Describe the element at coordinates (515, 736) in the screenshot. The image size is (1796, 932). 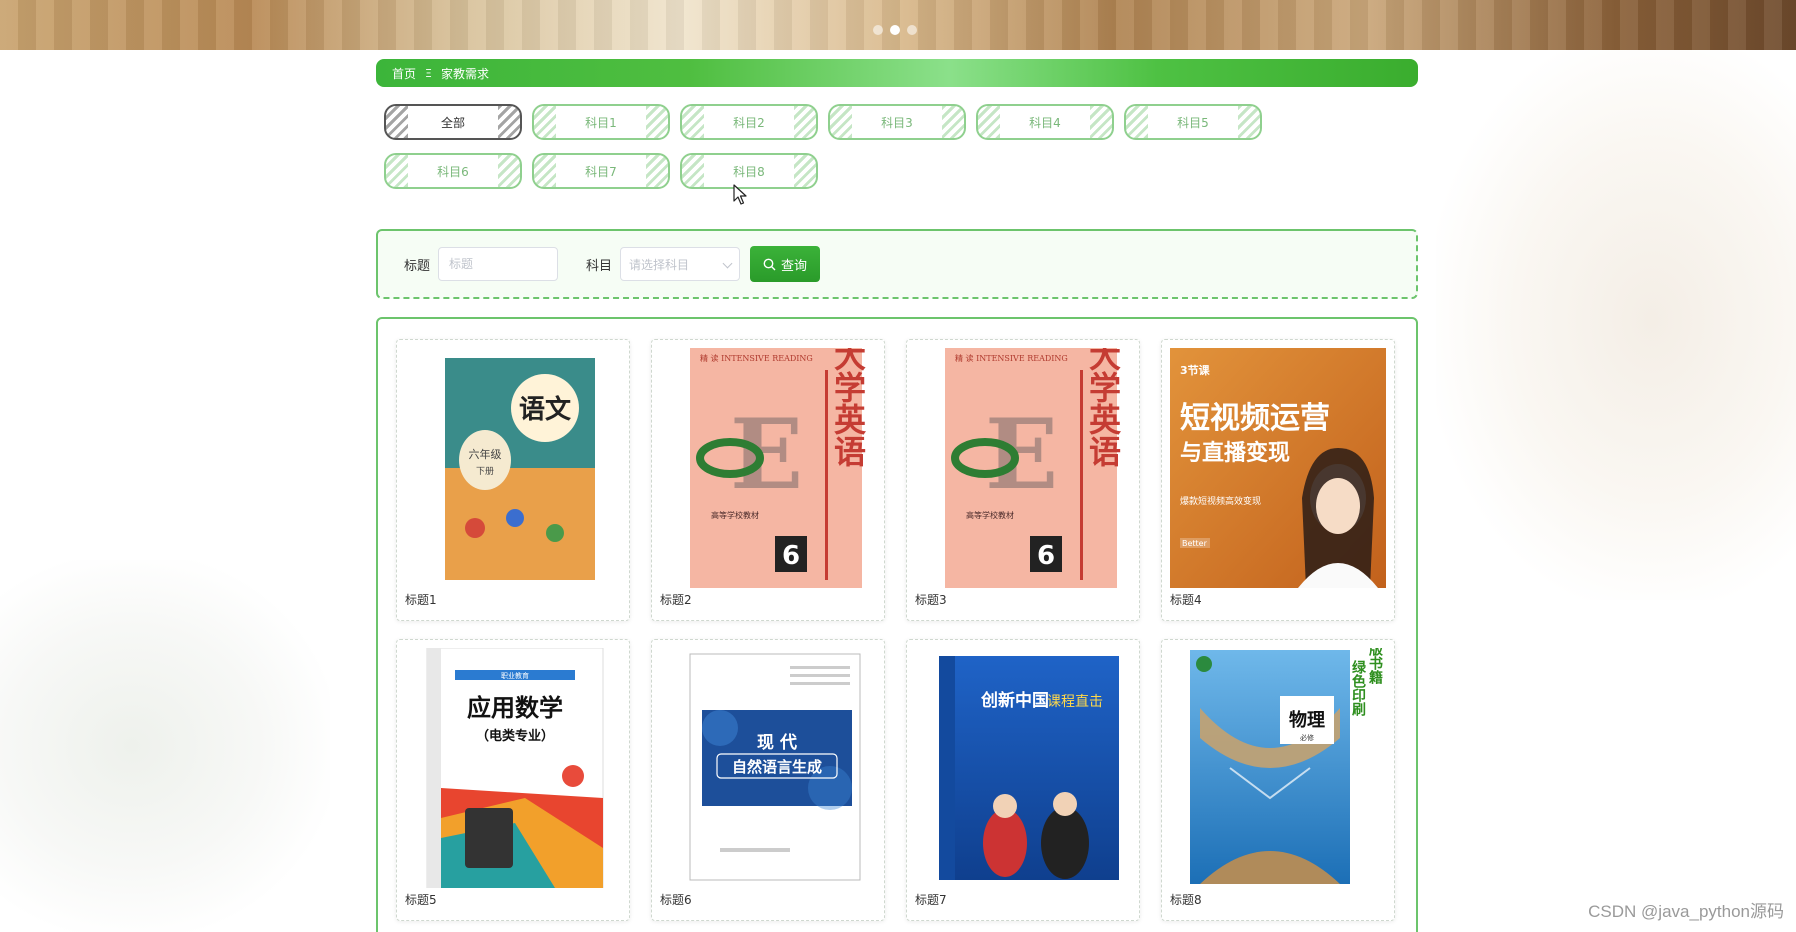
I see `svg-text: （电类专业）` at that location.